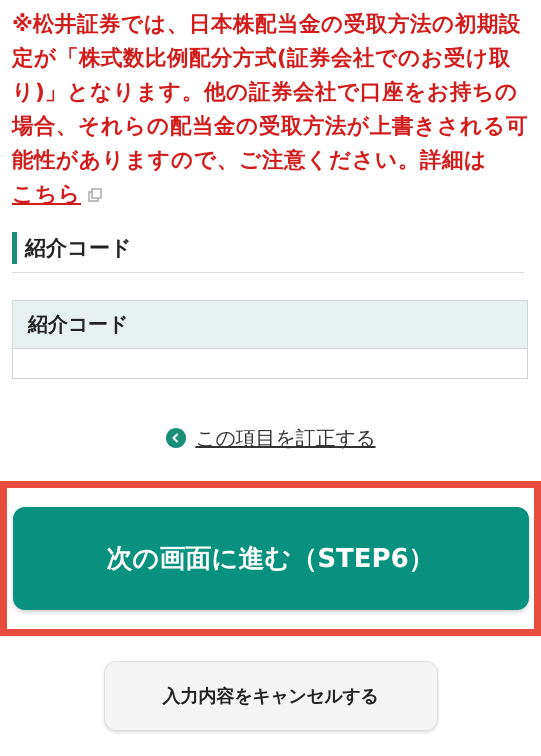 Image resolution: width=541 pixels, height=756 pixels. I want to click on cancel-button: 入力内容をキャンセルする, so click(271, 696).